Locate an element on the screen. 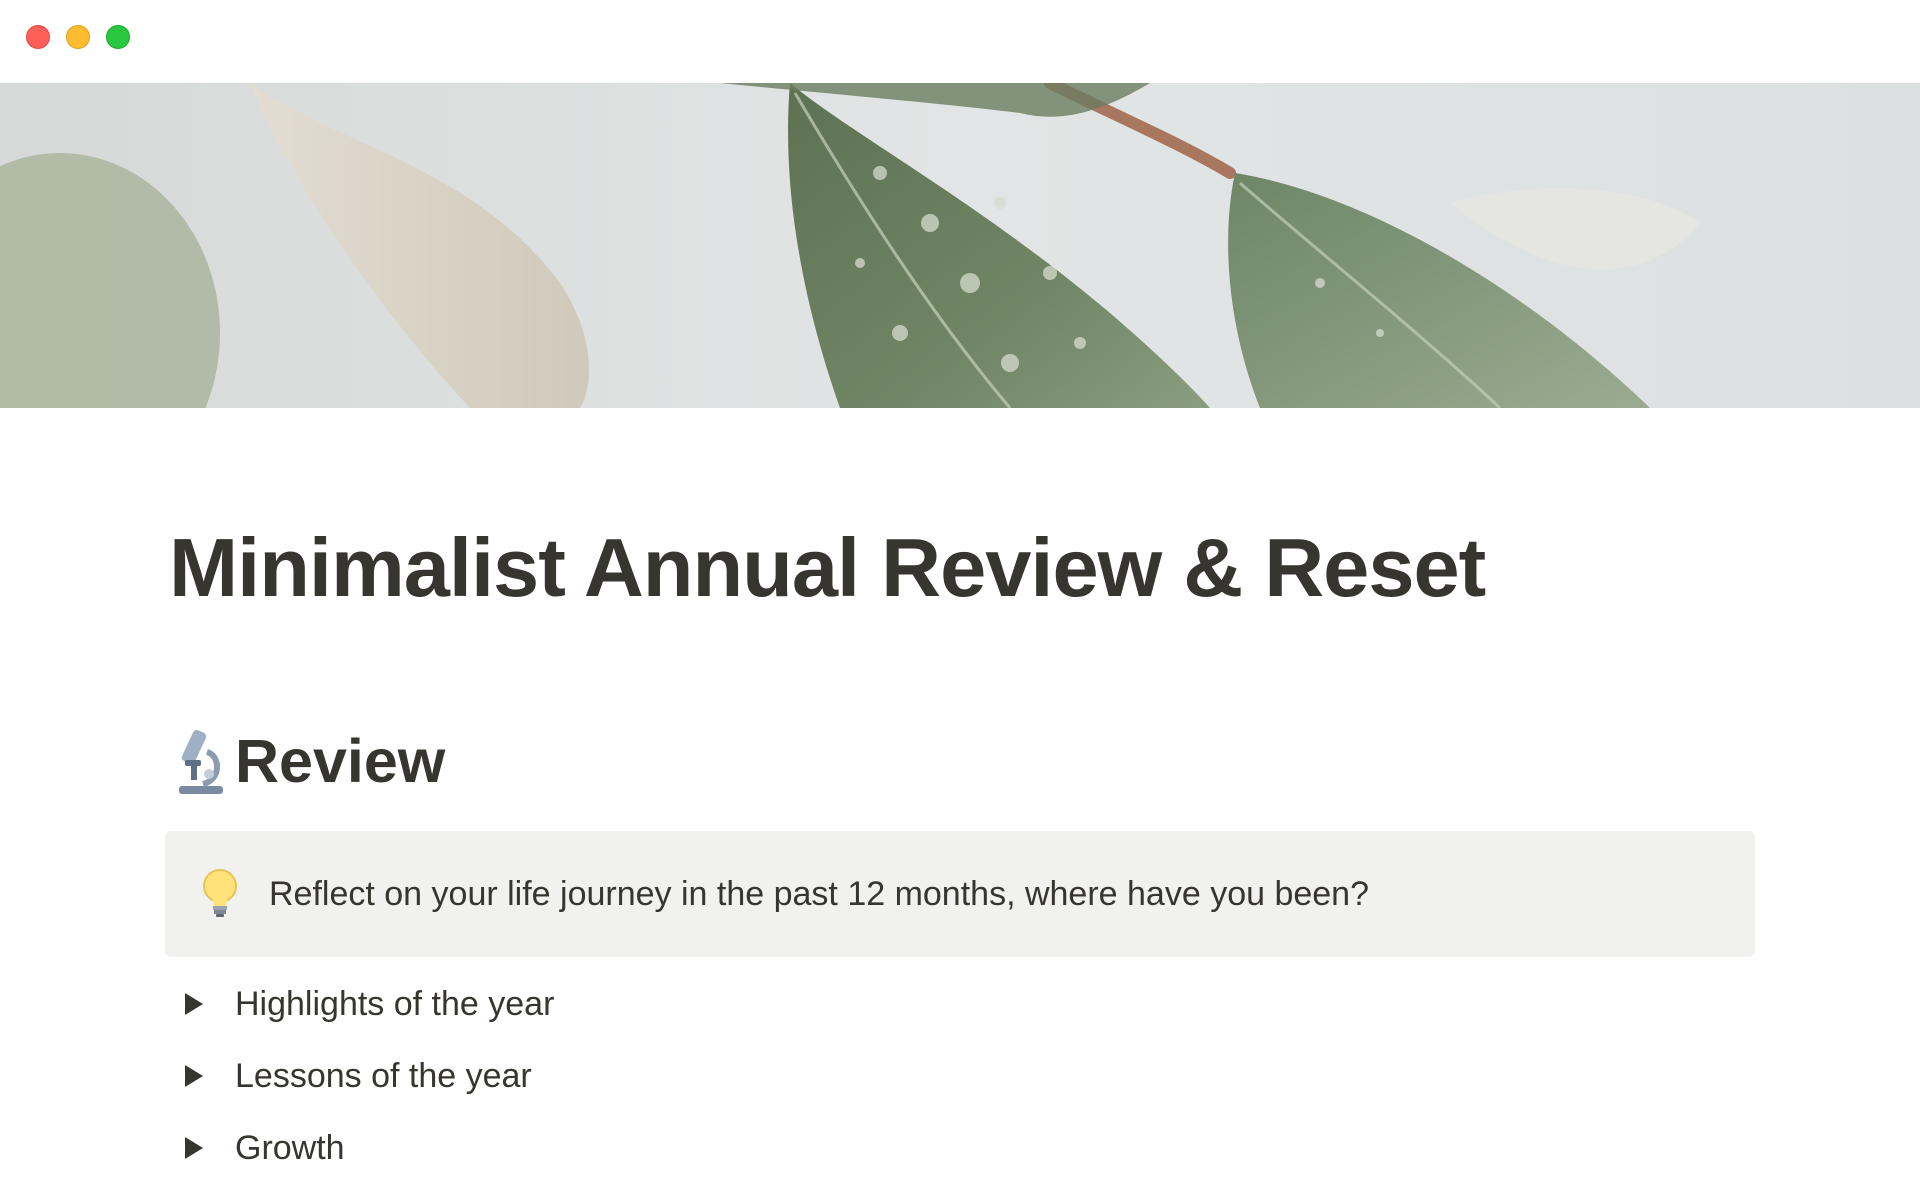 This screenshot has width=1920, height=1200. page-title: Minimalist Annual Review & Reset is located at coordinates (827, 567).